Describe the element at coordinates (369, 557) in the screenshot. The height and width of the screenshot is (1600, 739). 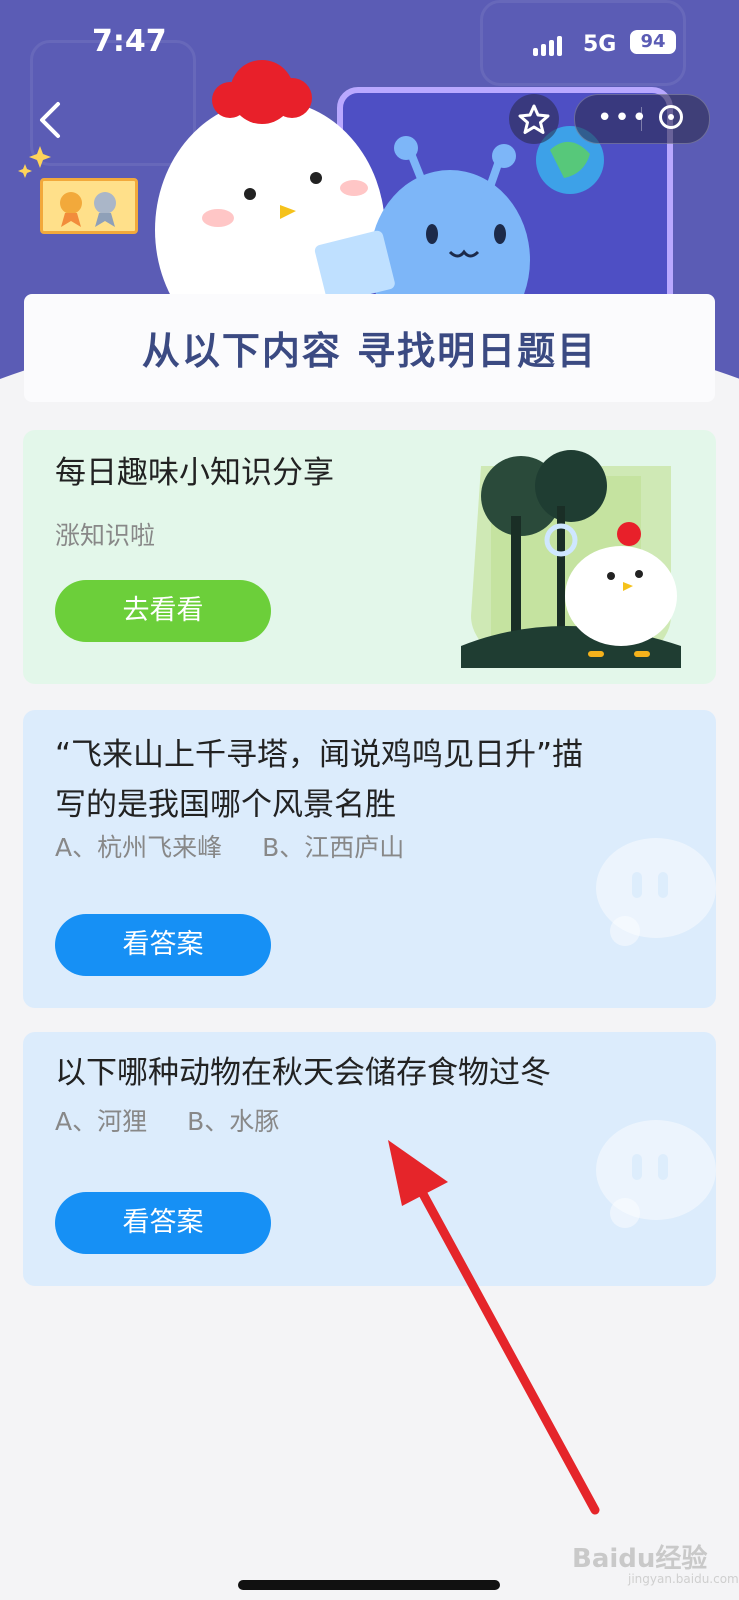
I see `trivia-share-card: 每日趣味小知识分享 涨知识啦 去看看` at that location.